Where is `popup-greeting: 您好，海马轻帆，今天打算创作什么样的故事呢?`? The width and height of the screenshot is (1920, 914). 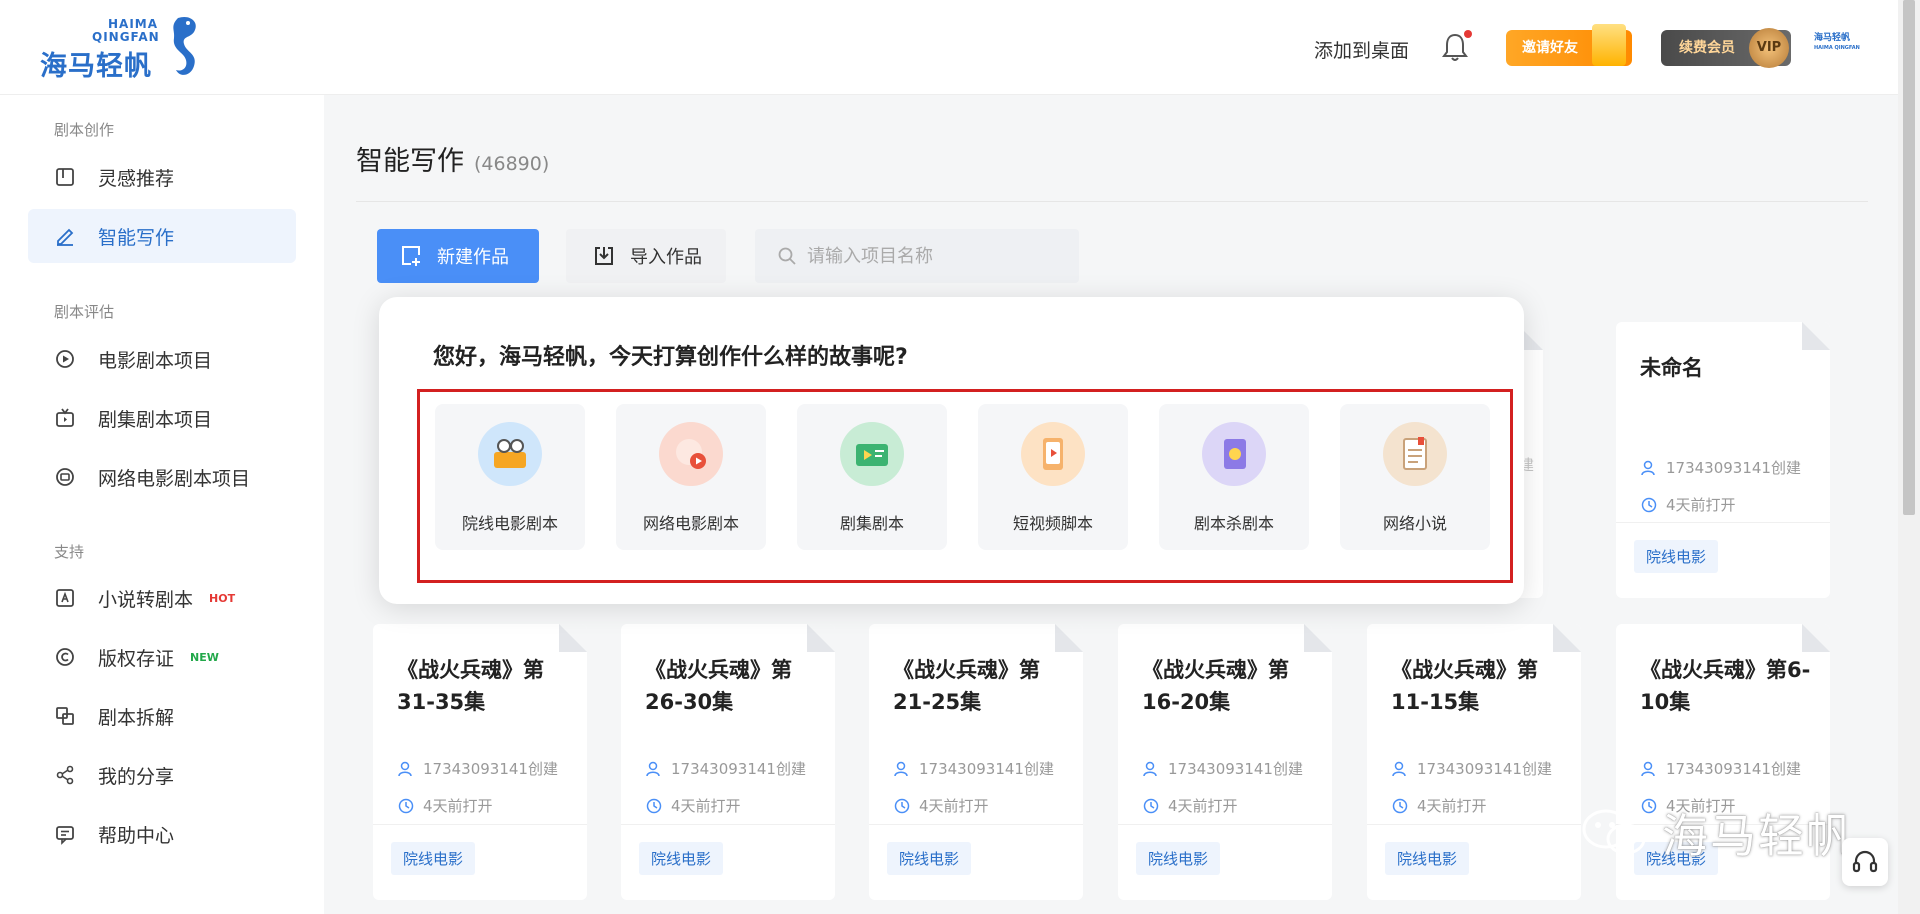 popup-greeting: 您好，海马轻帆，今天打算创作什么样的故事呢? is located at coordinates (670, 357).